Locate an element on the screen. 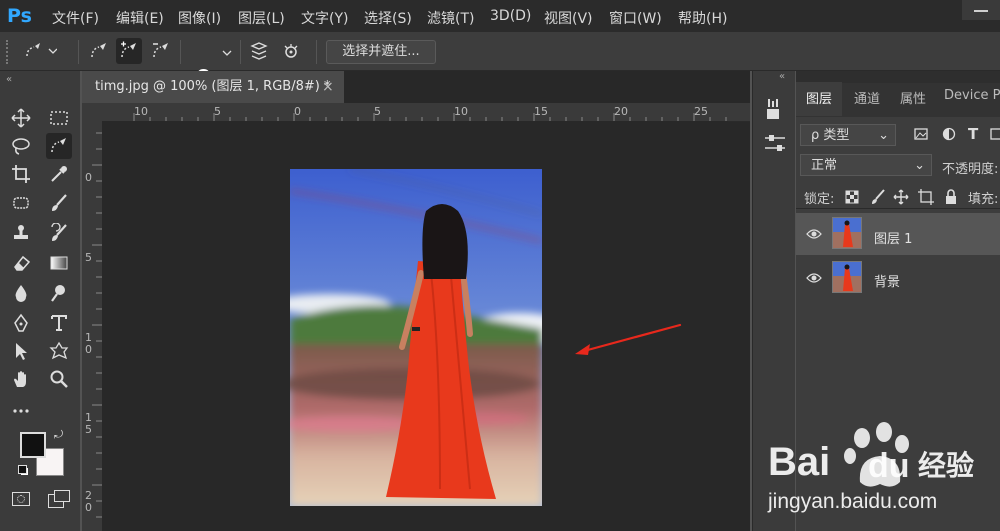 The height and width of the screenshot is (531, 1000). menu-view: 视图(V) is located at coordinates (568, 18).